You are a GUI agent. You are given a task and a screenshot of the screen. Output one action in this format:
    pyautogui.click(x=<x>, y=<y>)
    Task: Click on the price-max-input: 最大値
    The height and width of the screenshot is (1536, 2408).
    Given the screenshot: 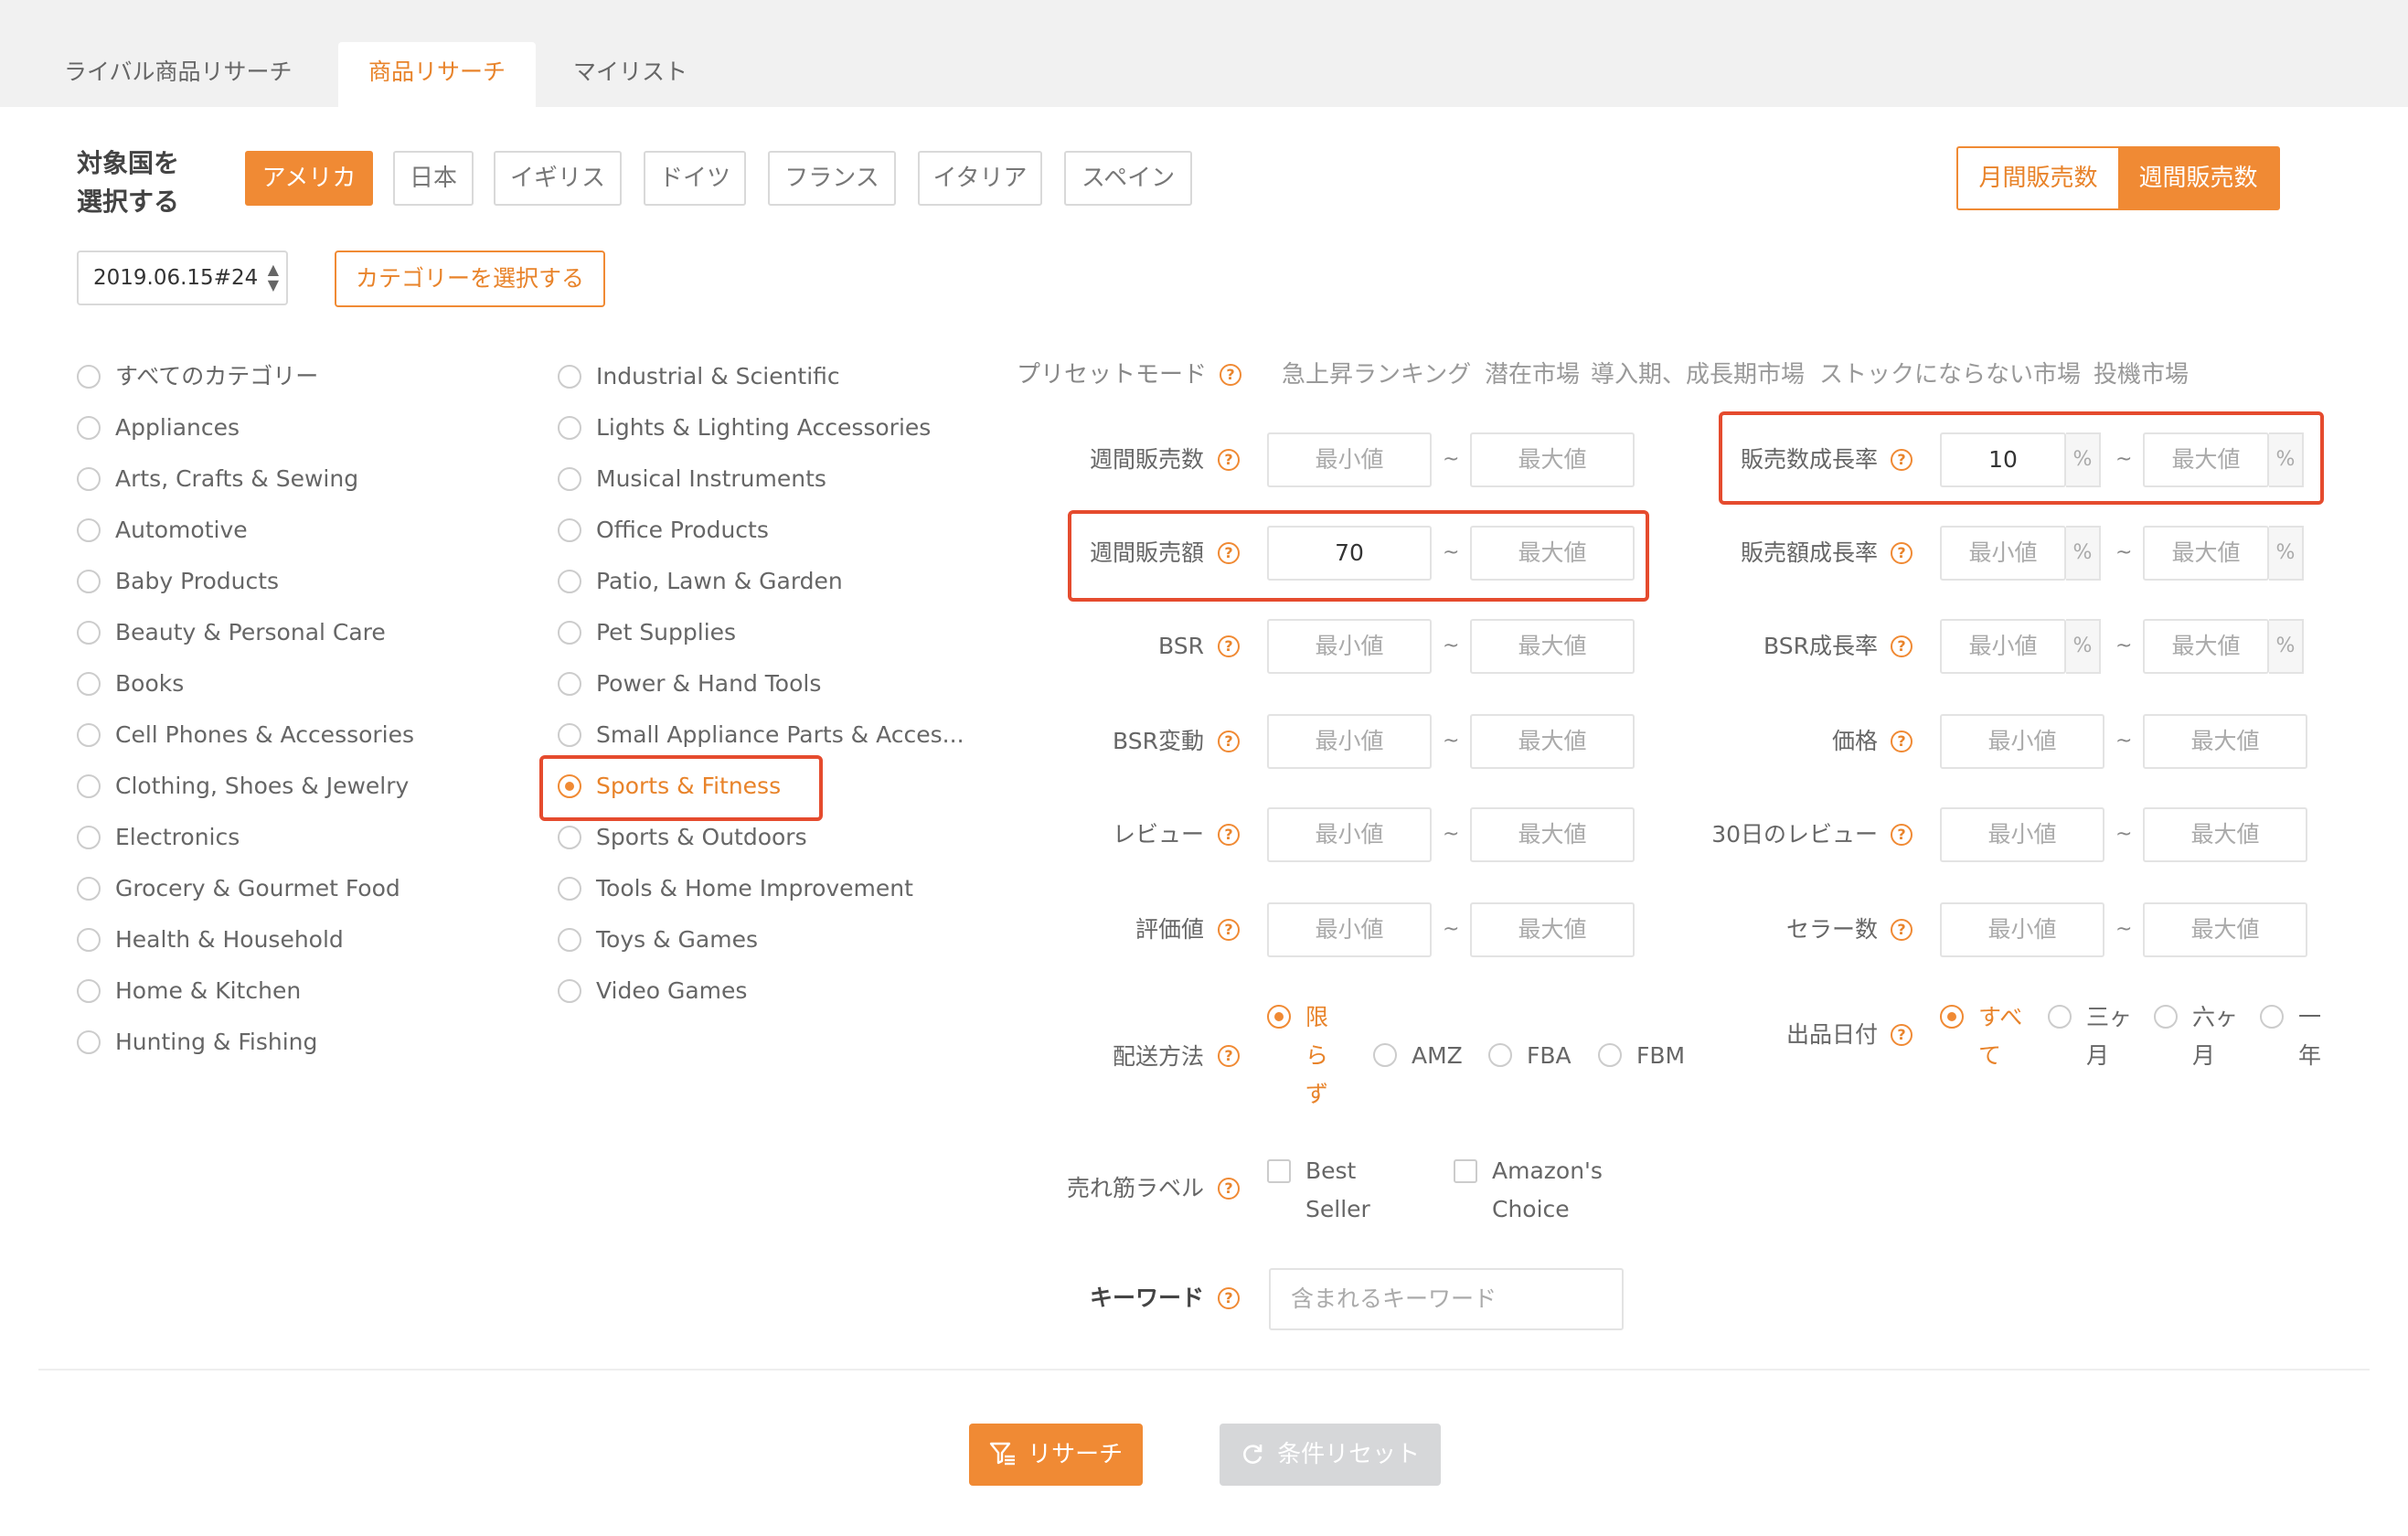 What is the action you would take?
    pyautogui.click(x=2225, y=741)
    